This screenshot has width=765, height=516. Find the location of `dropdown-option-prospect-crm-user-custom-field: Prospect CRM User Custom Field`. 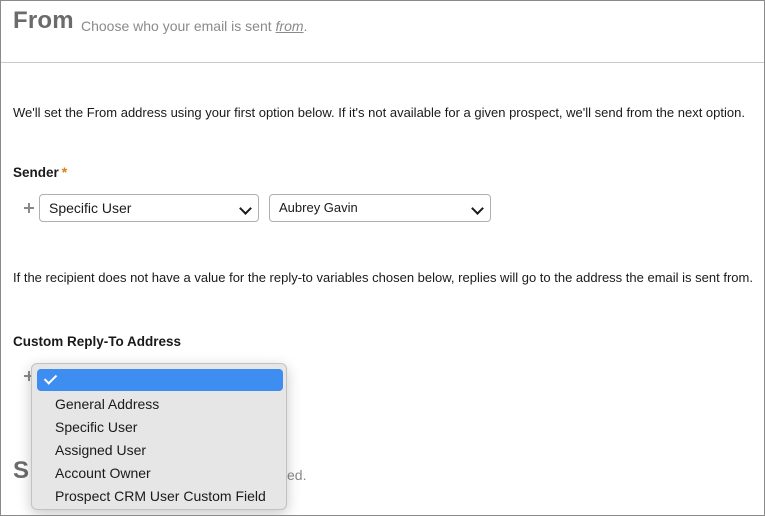

dropdown-option-prospect-crm-user-custom-field: Prospect CRM User Custom Field is located at coordinates (160, 496).